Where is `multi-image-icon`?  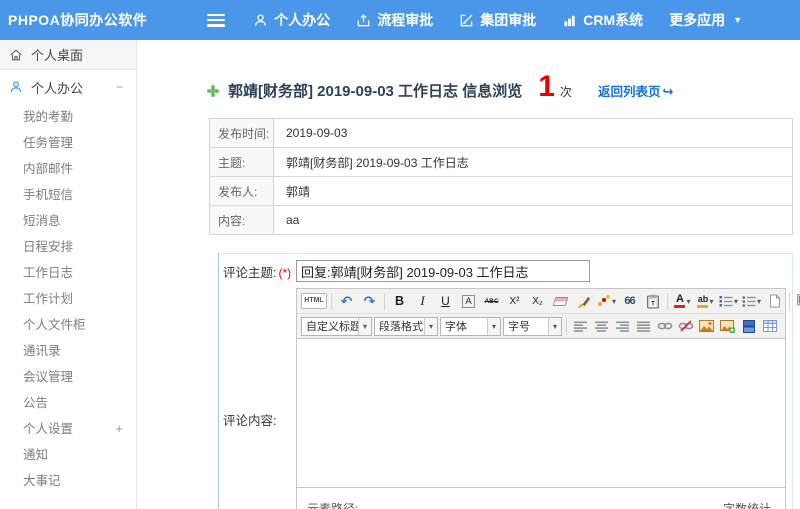 multi-image-icon is located at coordinates (727, 326).